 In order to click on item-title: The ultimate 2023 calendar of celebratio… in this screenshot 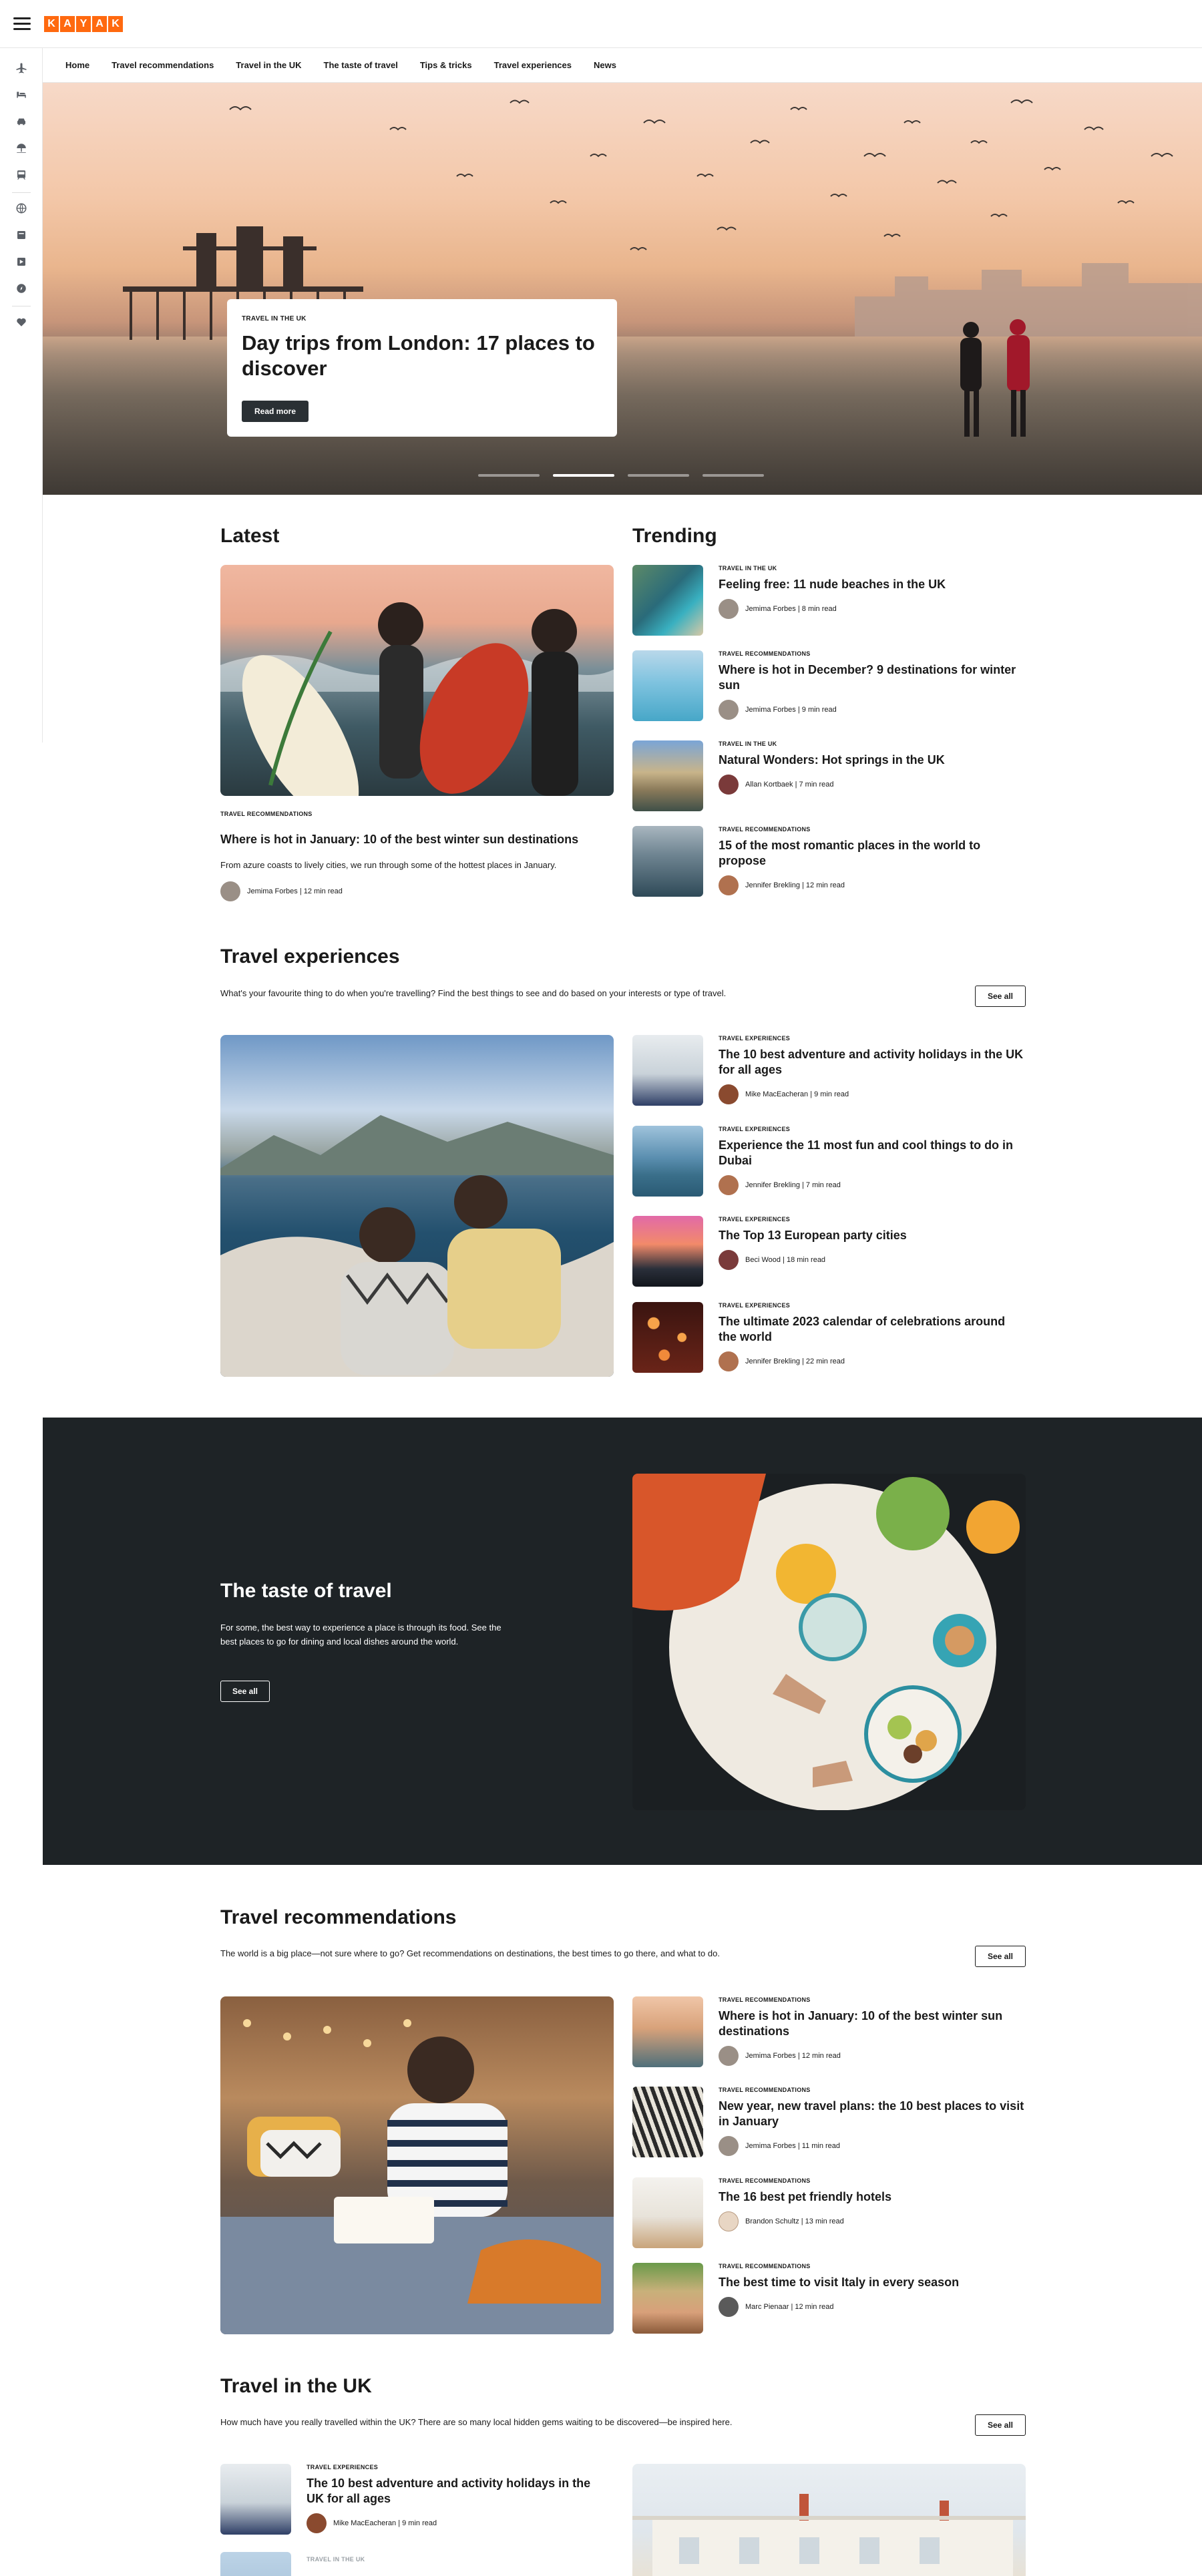, I will do `click(872, 1329)`.